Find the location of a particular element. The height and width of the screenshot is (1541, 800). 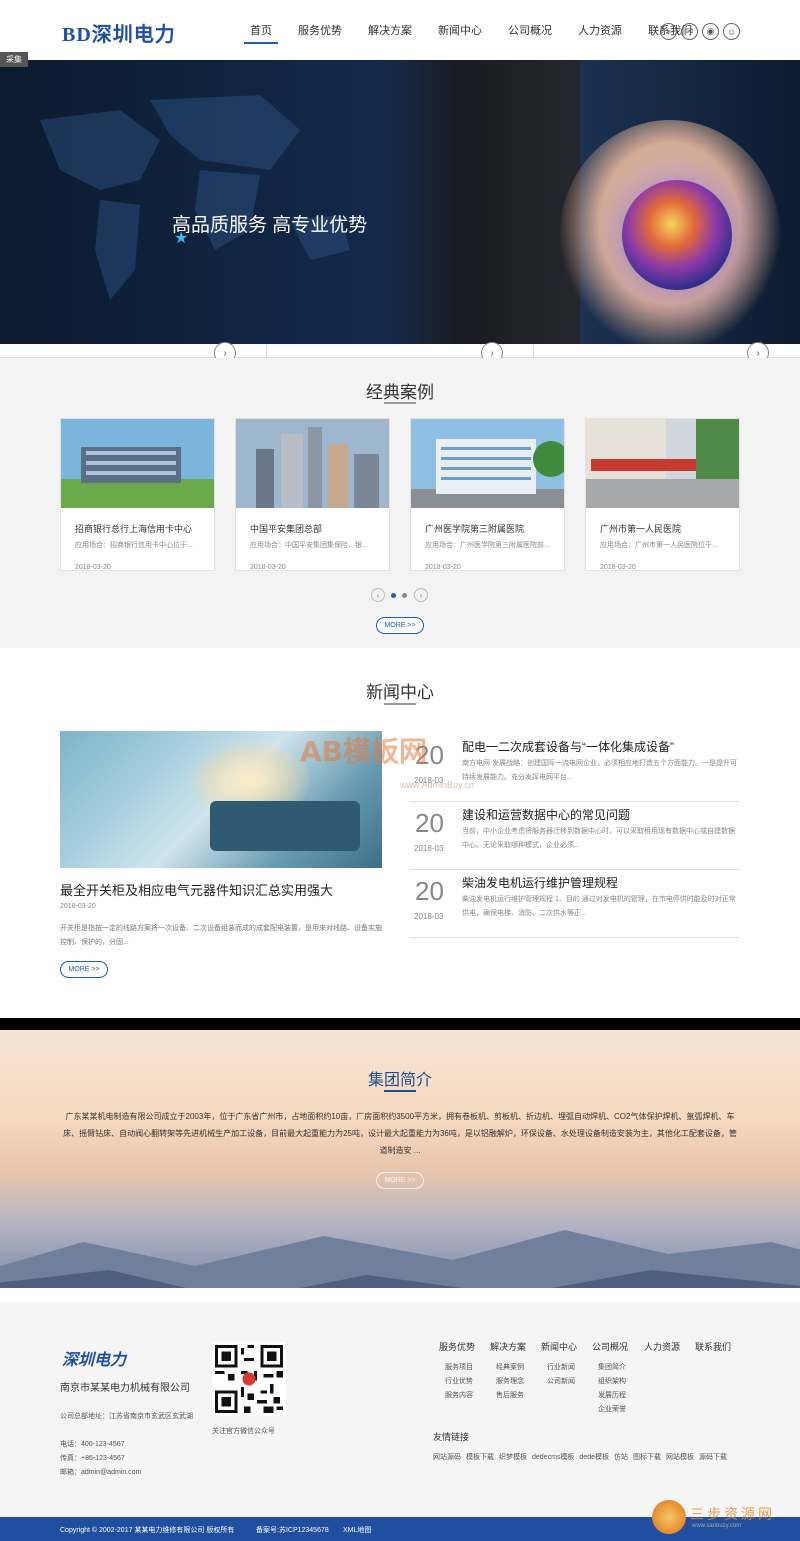

footer-col-title: 公司概况 is located at coordinates (610, 1346).